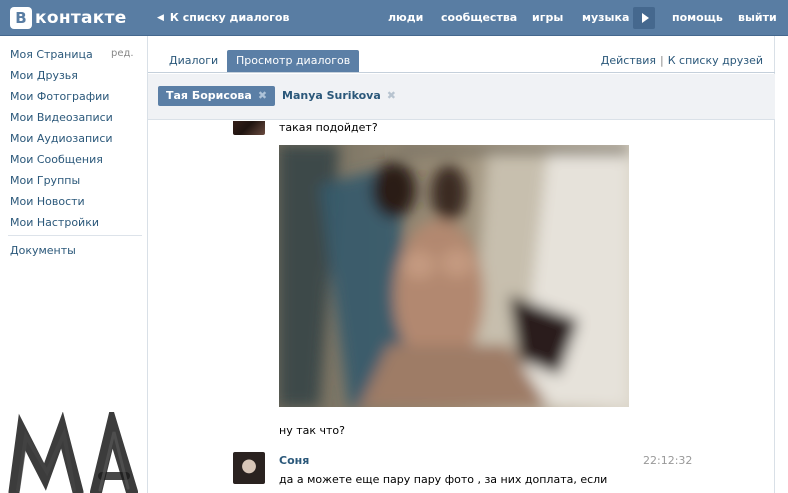 Image resolution: width=788 pixels, height=493 pixels. Describe the element at coordinates (461, 97) in the screenshot. I see `dialog-peers-bar: Тая Борисова ✖ Manya Surikova ✖` at that location.